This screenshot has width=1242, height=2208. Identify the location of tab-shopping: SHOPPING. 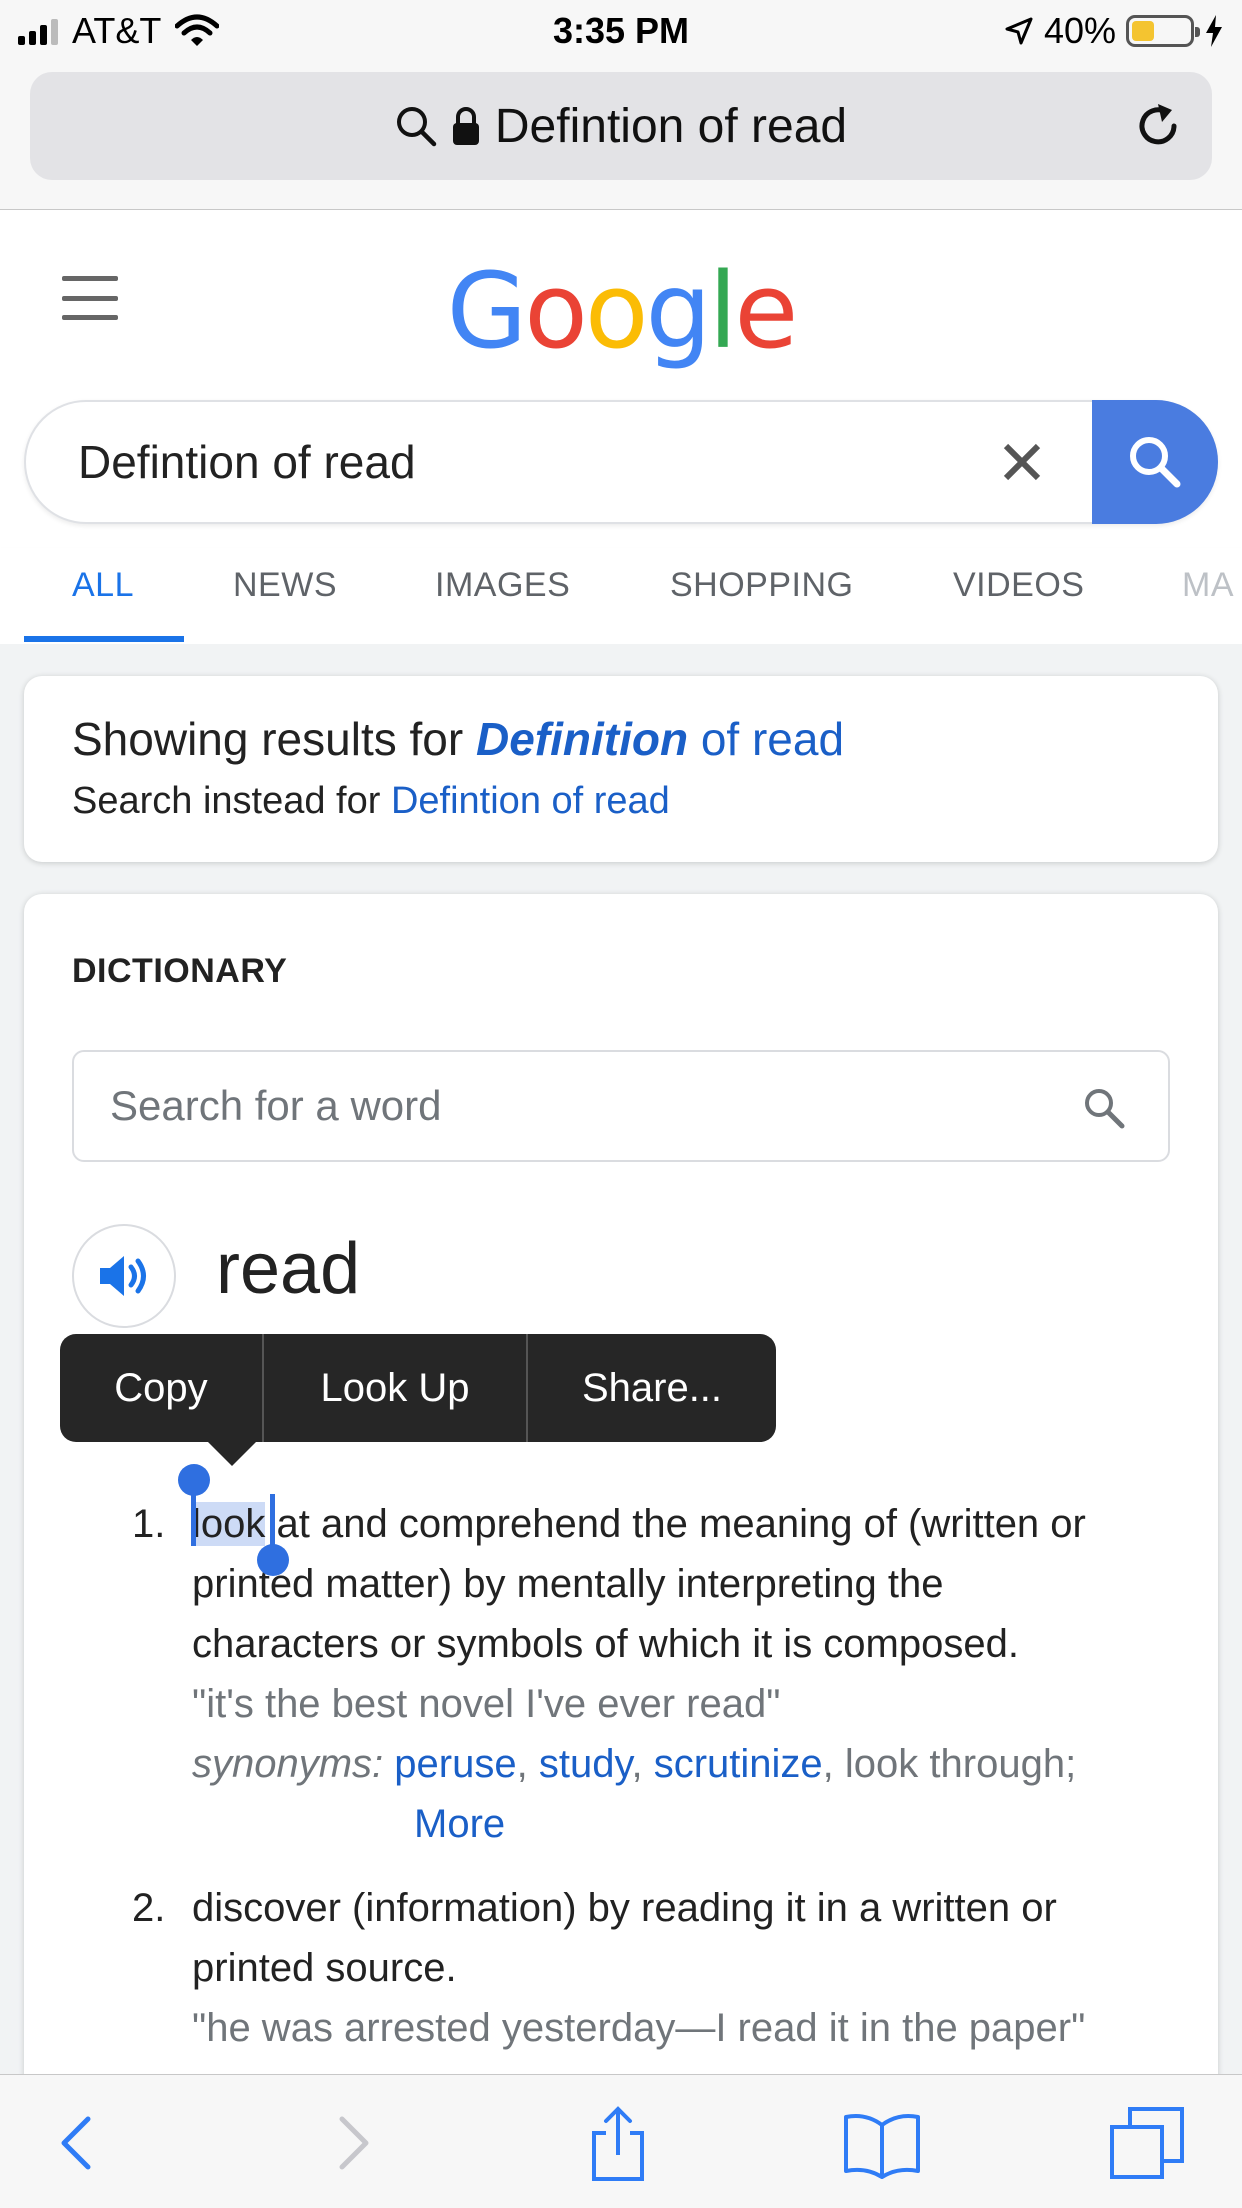
(761, 585).